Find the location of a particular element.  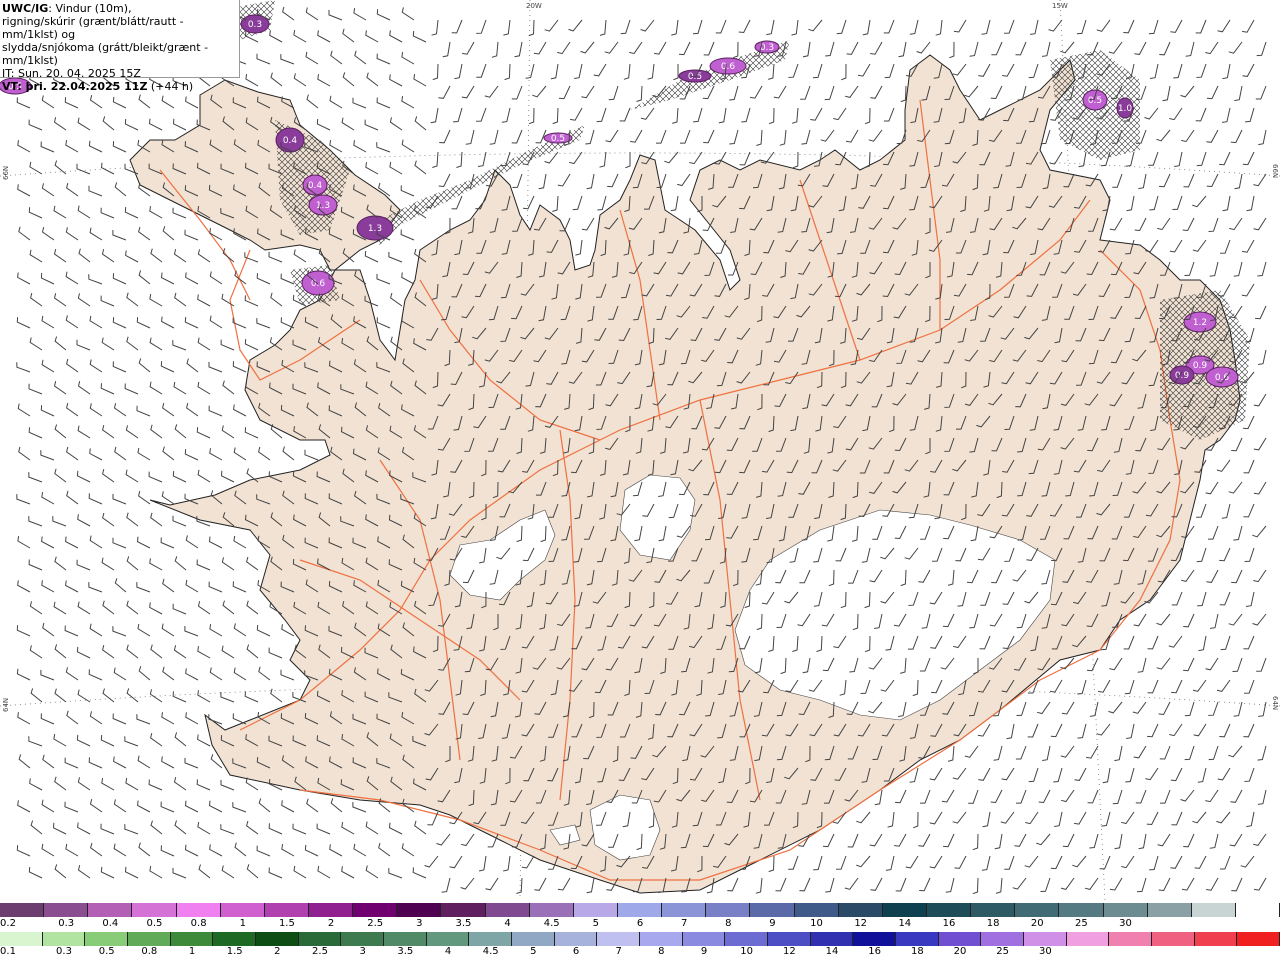

colorbar-tick-label: 3.5 is located at coordinates (405, 951).